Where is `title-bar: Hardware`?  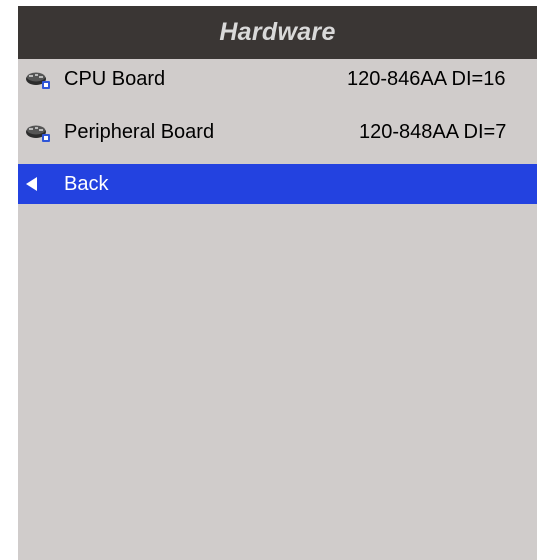
title-bar: Hardware is located at coordinates (277, 32).